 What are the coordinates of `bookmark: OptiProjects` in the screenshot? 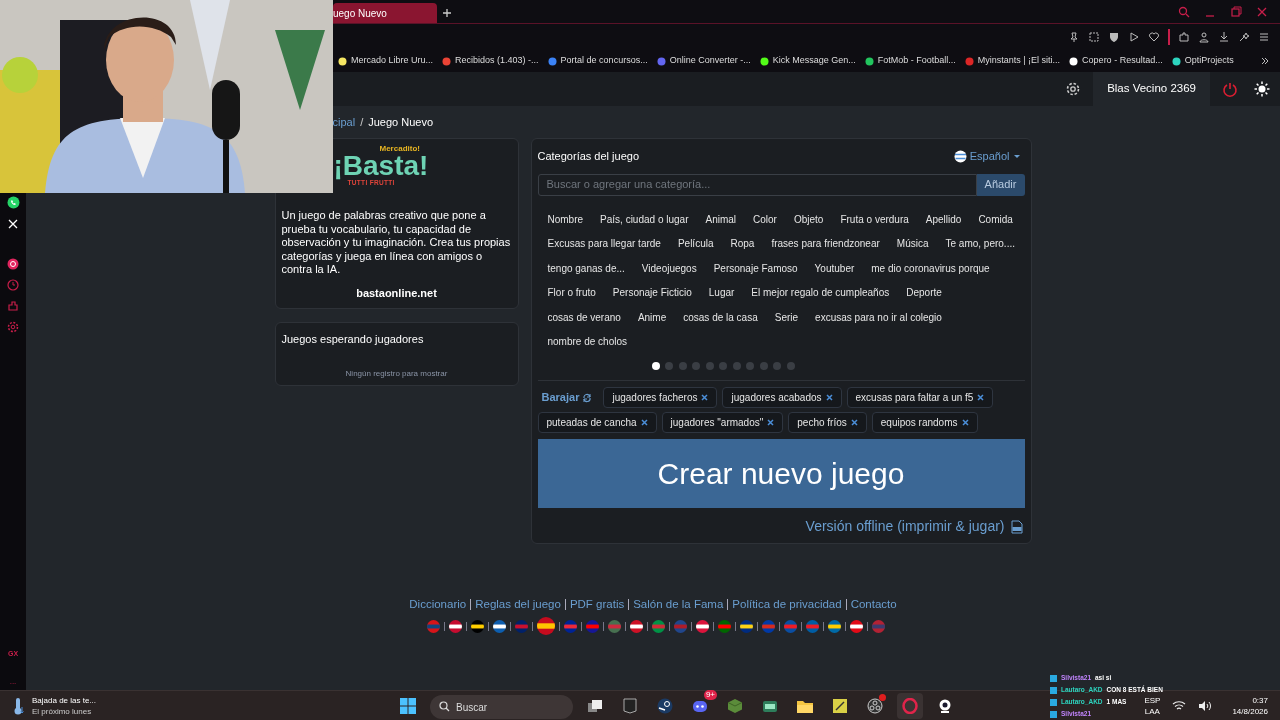 It's located at (1202, 61).